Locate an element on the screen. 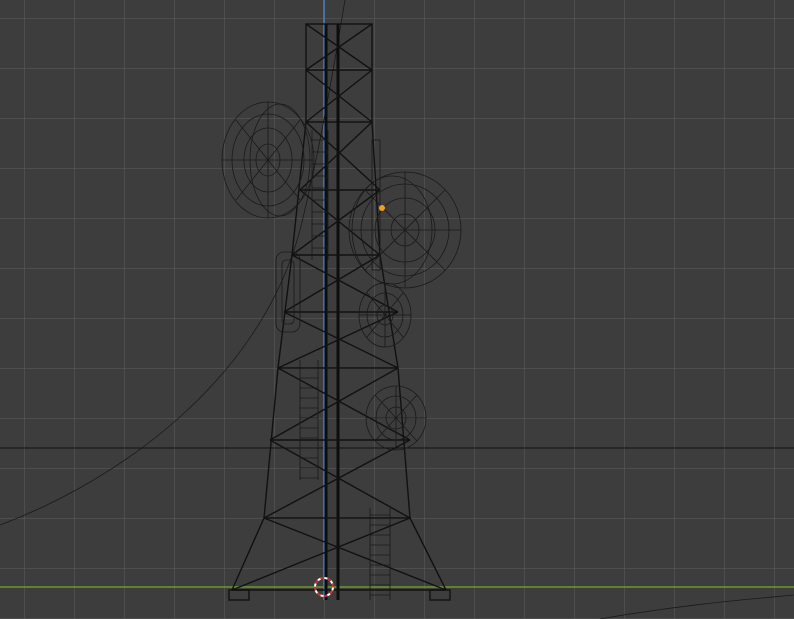  cable-curve-bottom is located at coordinates (696, 606).